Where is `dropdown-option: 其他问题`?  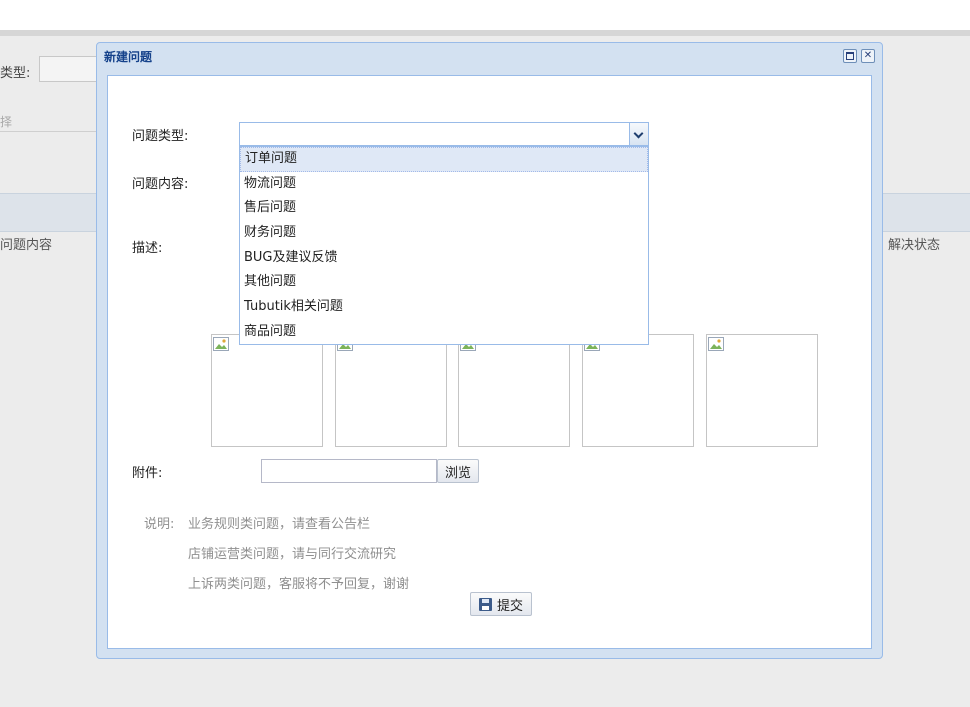 dropdown-option: 其他问题 is located at coordinates (444, 282).